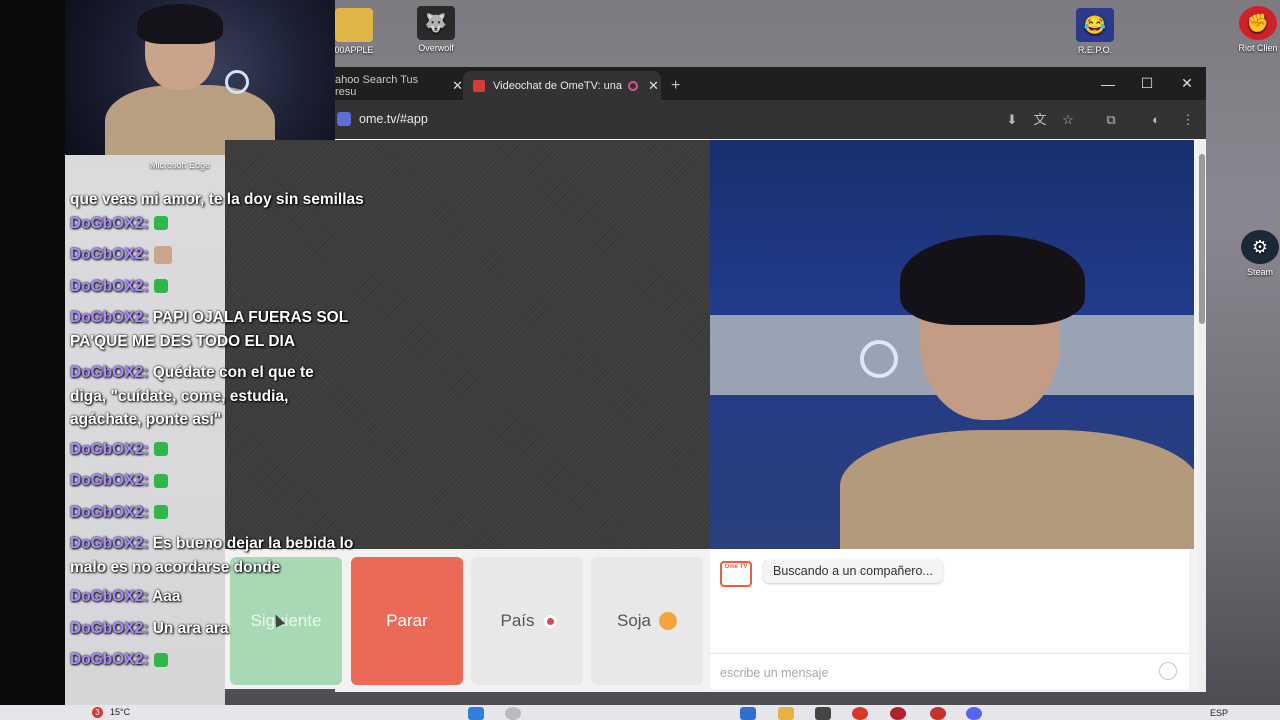 The image size is (1280, 720). Describe the element at coordinates (633, 85) in the screenshot. I see `recording-icon` at that location.